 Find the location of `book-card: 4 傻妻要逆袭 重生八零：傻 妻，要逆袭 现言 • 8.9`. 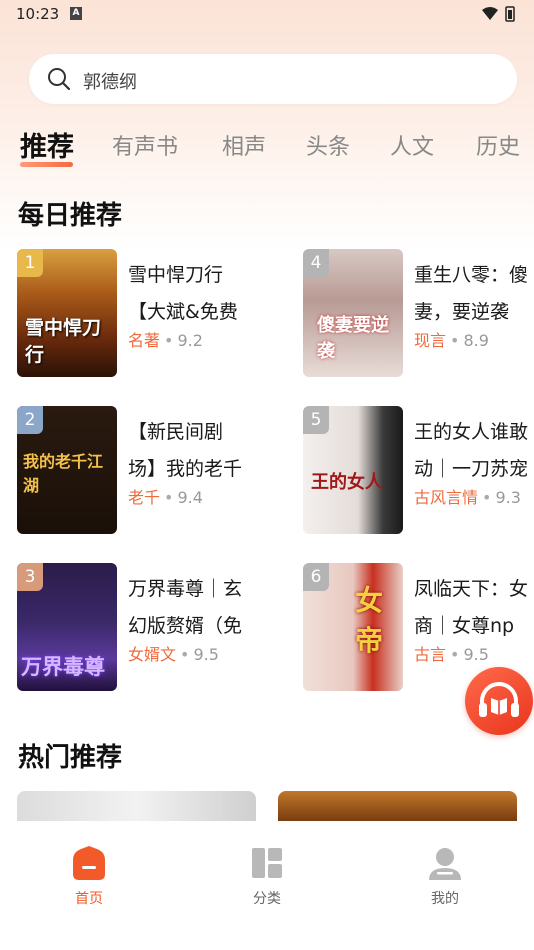

book-card: 4 傻妻要逆袭 重生八零：傻 妻，要逆袭 现言 • 8.9 is located at coordinates (418, 314).